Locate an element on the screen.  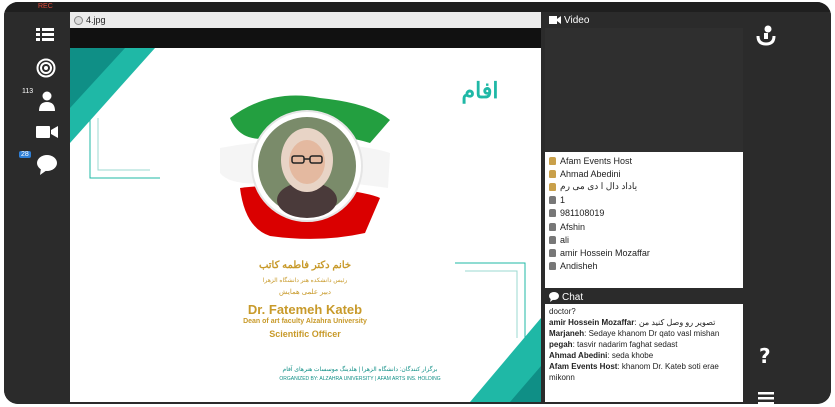
list-icon is located at coordinates (45, 35).